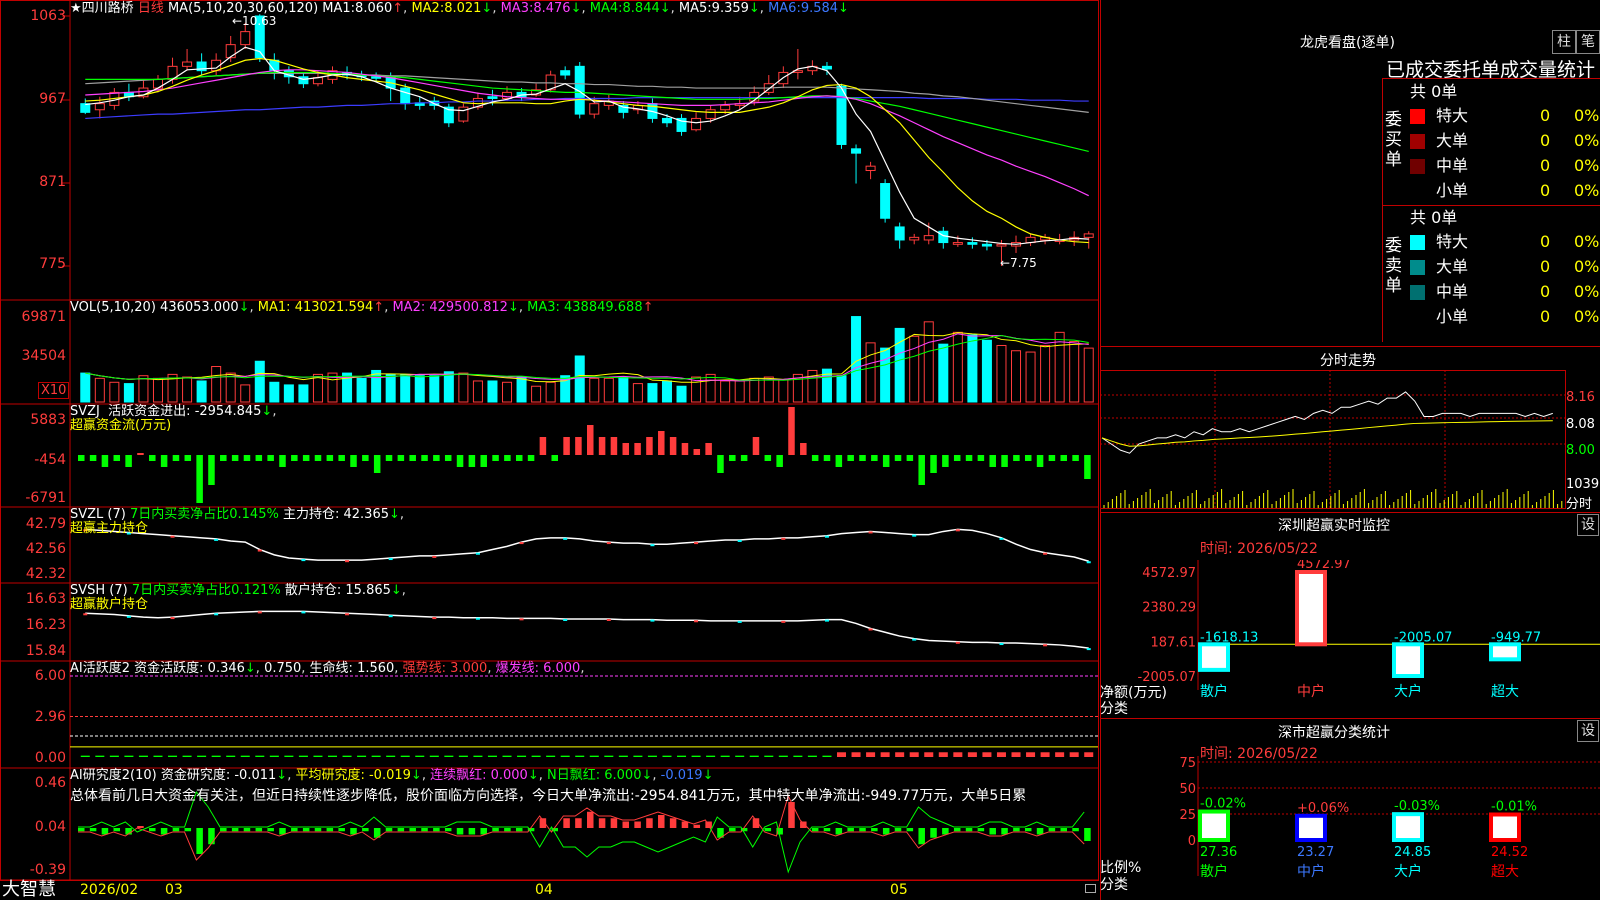 The height and width of the screenshot is (900, 1600). Describe the element at coordinates (1018, 263) in the screenshot. I see `low-marker: ←7.75` at that location.